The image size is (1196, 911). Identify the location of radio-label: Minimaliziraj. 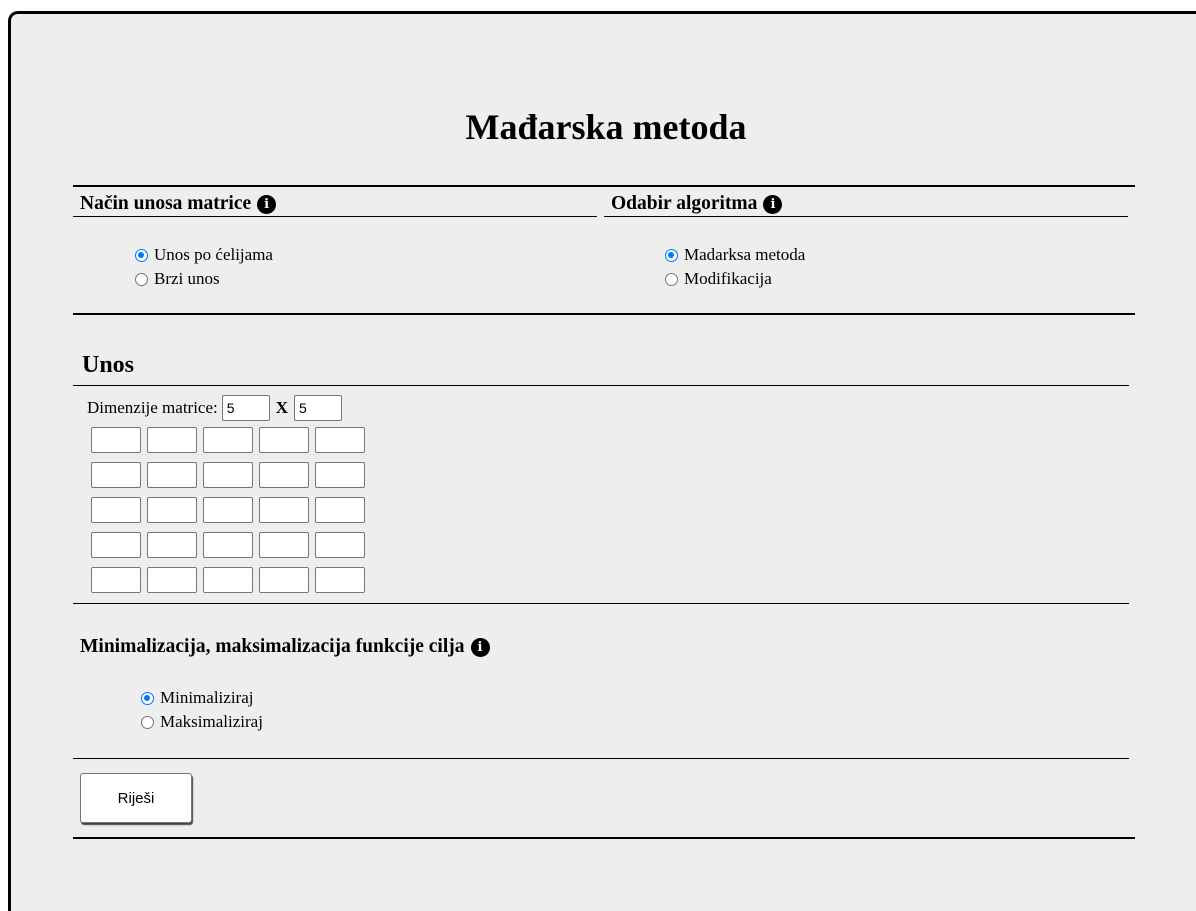
(207, 697).